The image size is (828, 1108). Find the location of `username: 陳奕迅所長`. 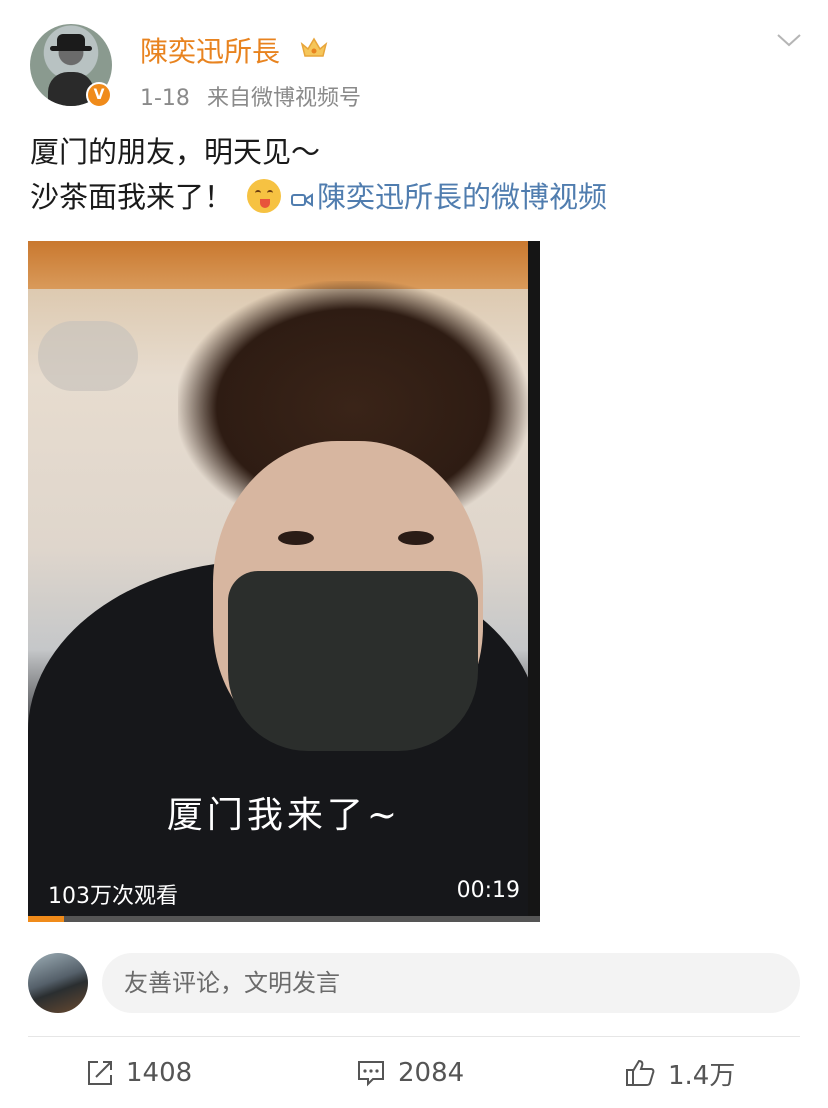

username: 陳奕迅所長 is located at coordinates (210, 50).